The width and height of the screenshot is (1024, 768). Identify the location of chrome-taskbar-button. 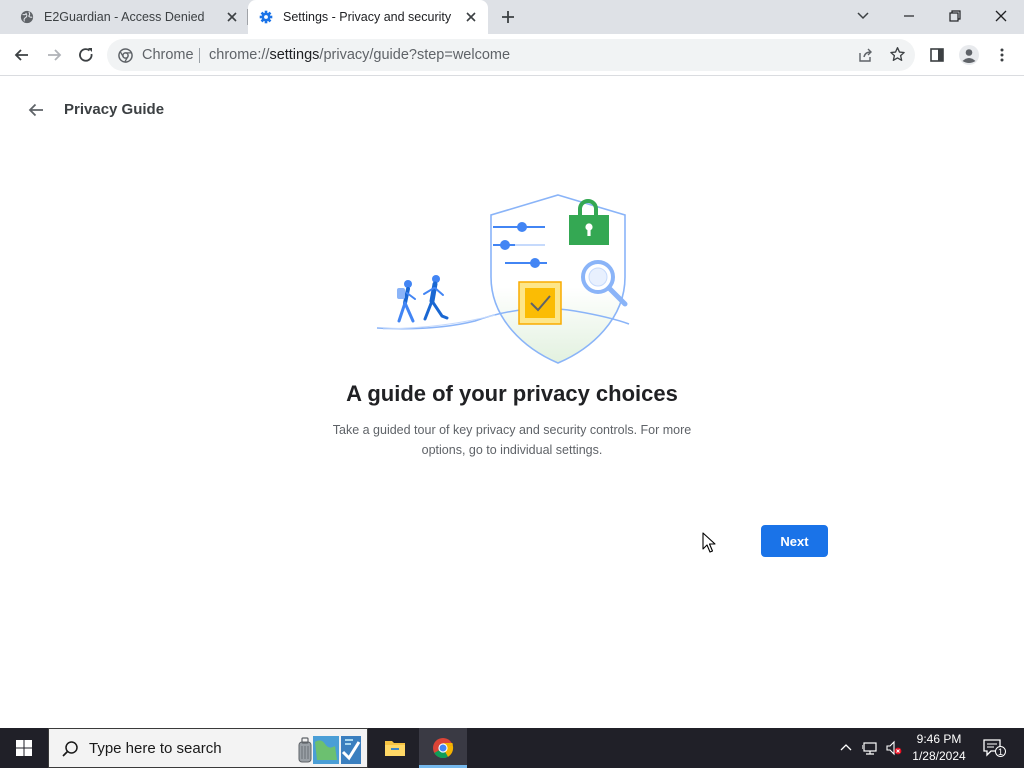
(443, 748).